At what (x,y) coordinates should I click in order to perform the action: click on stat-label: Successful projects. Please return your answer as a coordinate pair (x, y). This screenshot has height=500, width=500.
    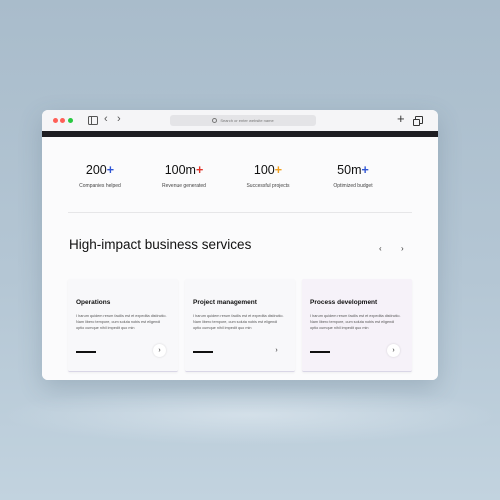
    Looking at the image, I should click on (268, 186).